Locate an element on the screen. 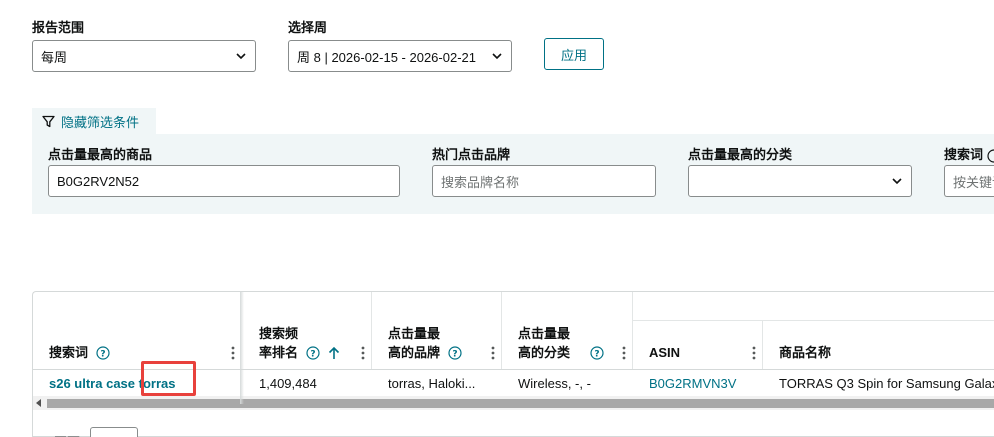 Image resolution: width=994 pixels, height=437 pixels. col-header-product-name: 商品名称 is located at coordinates (878, 345).